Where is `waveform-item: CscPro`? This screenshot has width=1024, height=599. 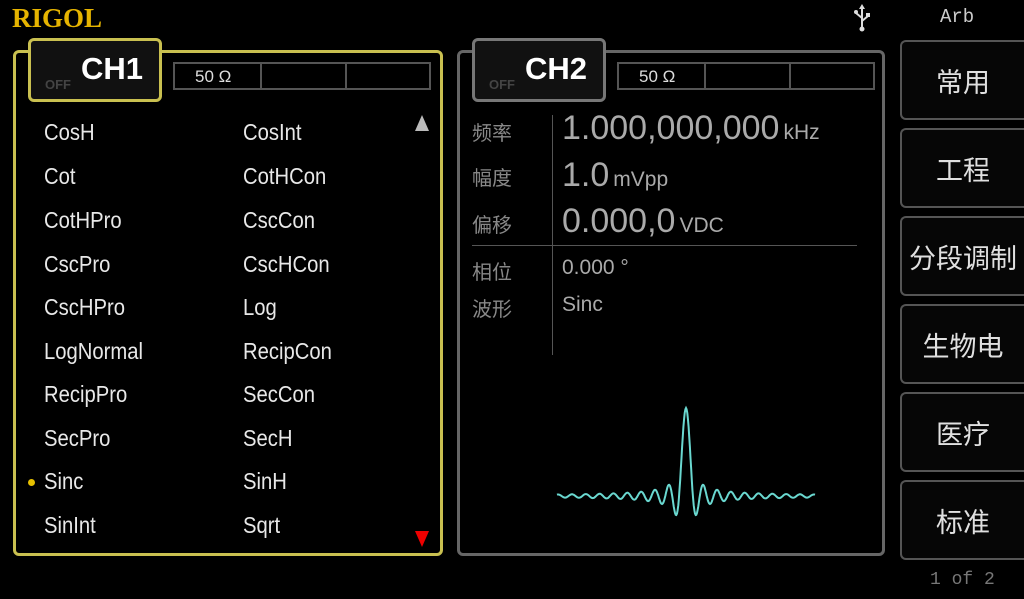
waveform-item: CscPro is located at coordinates (77, 264).